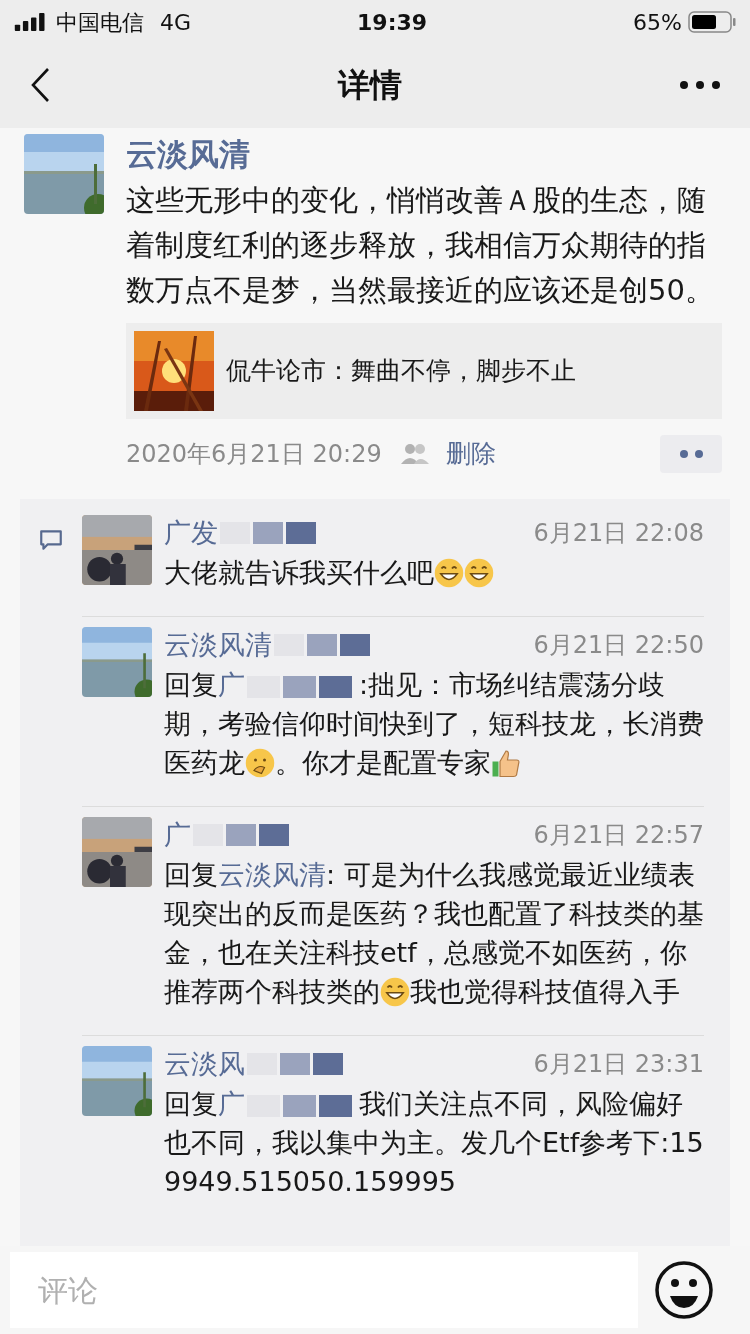  Describe the element at coordinates (31, 22) in the screenshot. I see `signal-icon` at that location.